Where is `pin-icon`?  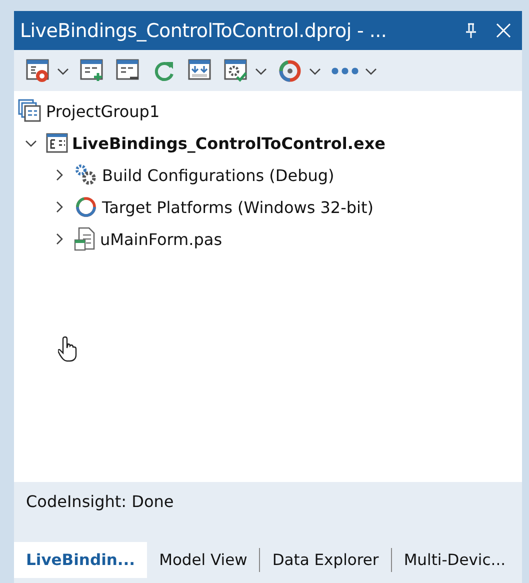 pin-icon is located at coordinates (471, 30).